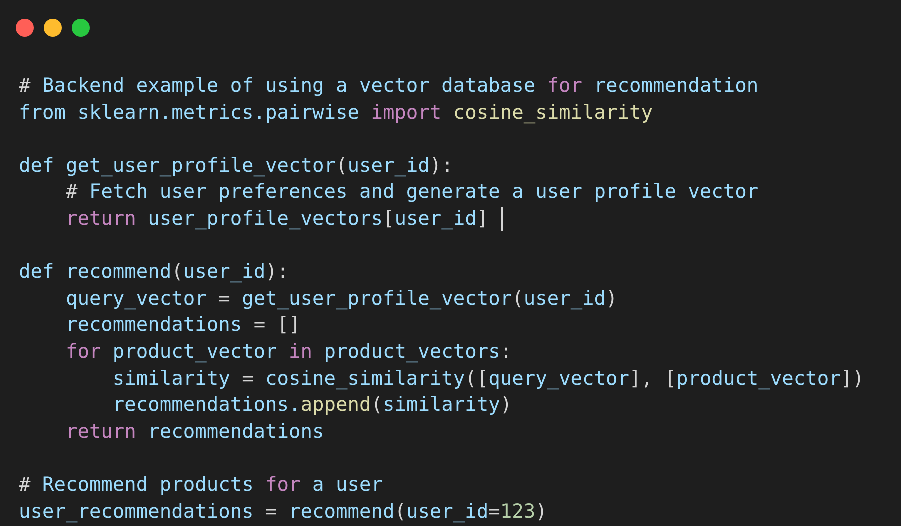 Image resolution: width=901 pixels, height=526 pixels. I want to click on code-line: def get_user_profile_vector(user_id):, so click(236, 165).